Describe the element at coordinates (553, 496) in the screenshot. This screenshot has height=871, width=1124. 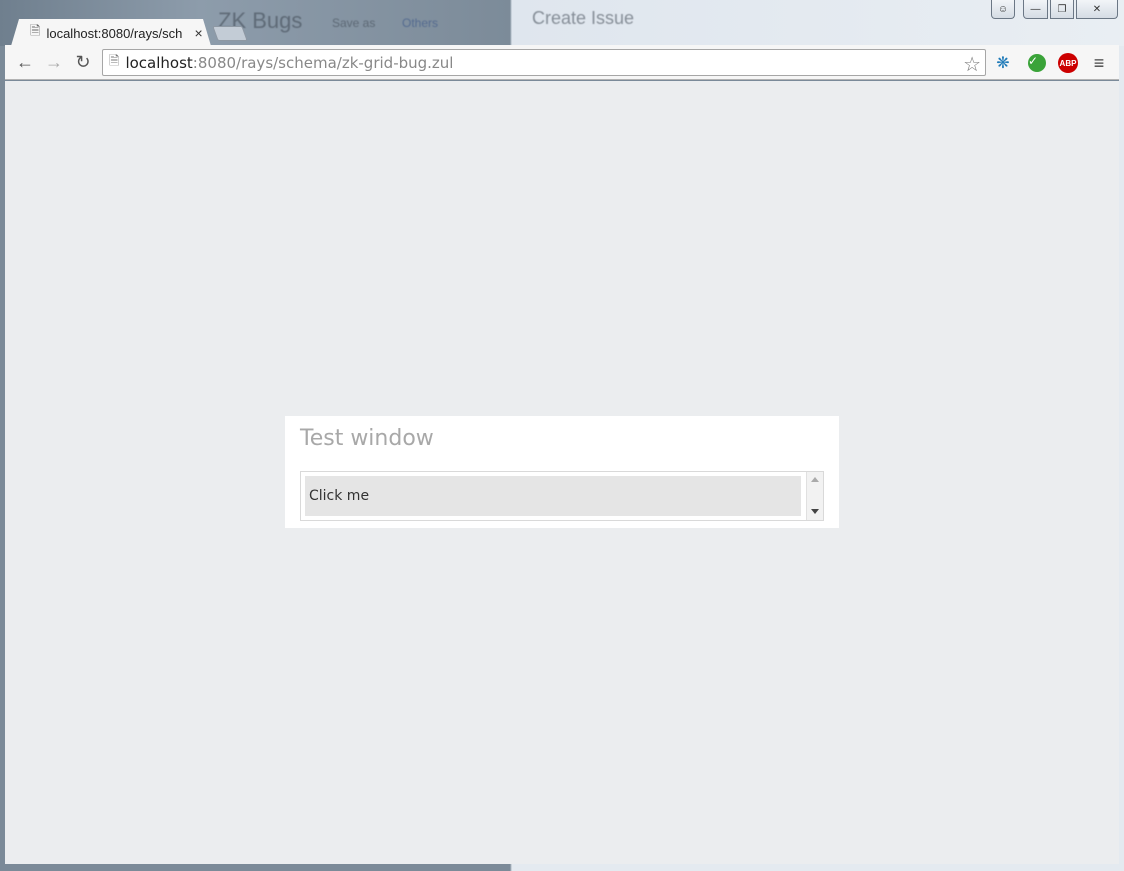
I see `grid-row: Click me` at that location.